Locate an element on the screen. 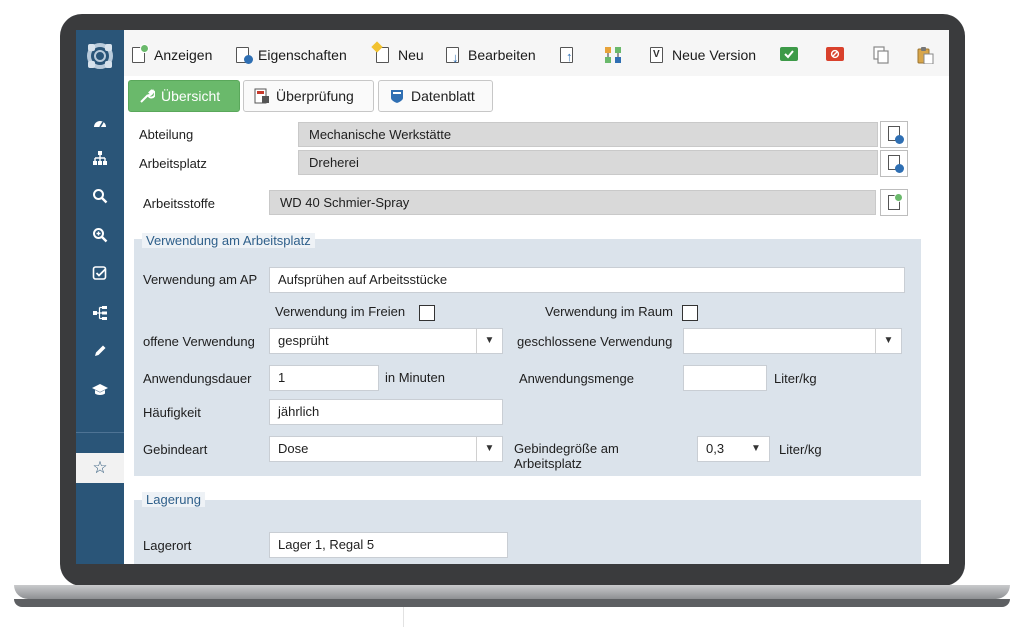 The image size is (1024, 627). neu-label: Neu is located at coordinates (411, 55).